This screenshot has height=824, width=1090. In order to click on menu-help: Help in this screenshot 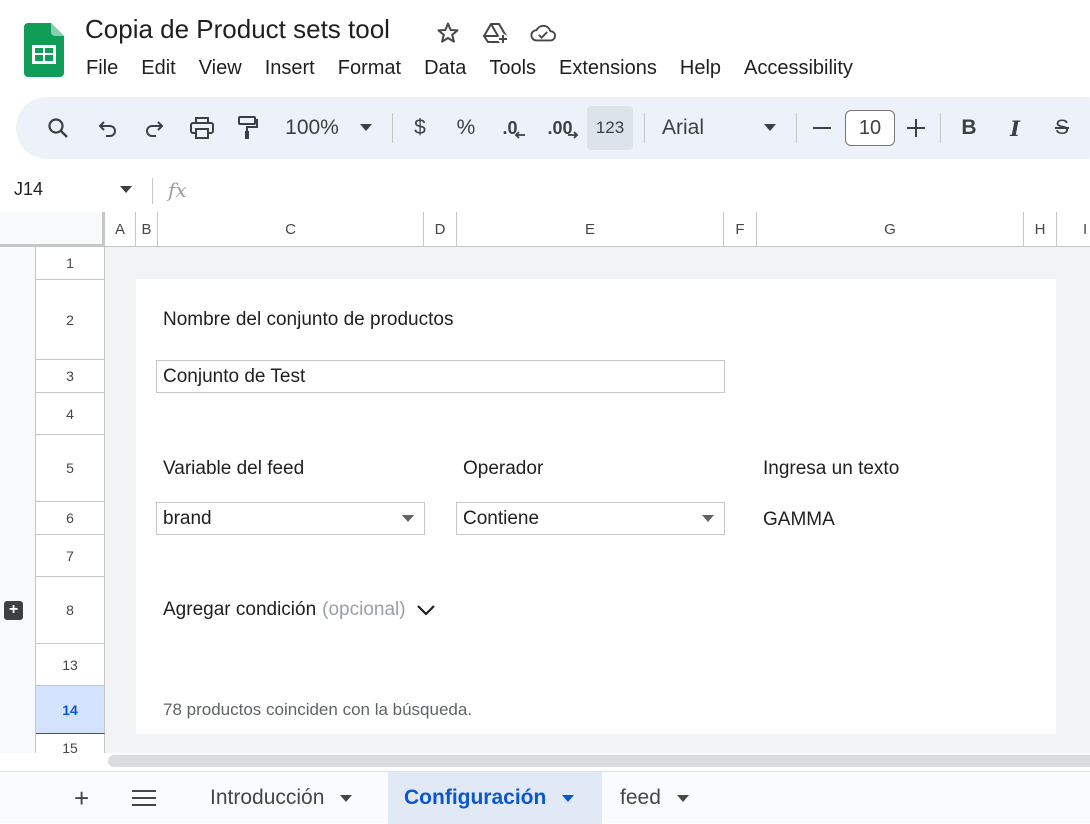, I will do `click(700, 68)`.